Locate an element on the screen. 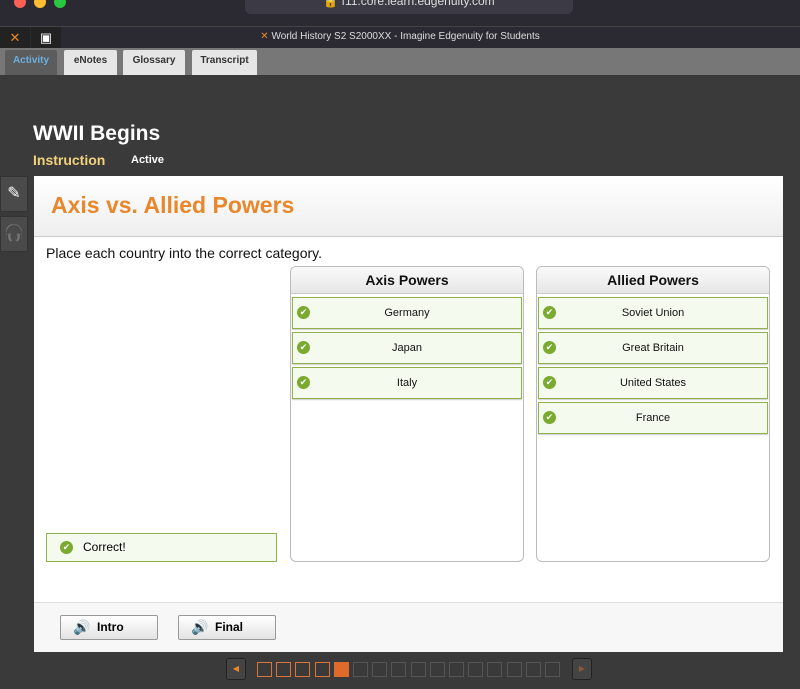 This screenshot has width=800, height=689. address-bar: 🔒 f11.core.learn.edgenuity.com is located at coordinates (409, 7).